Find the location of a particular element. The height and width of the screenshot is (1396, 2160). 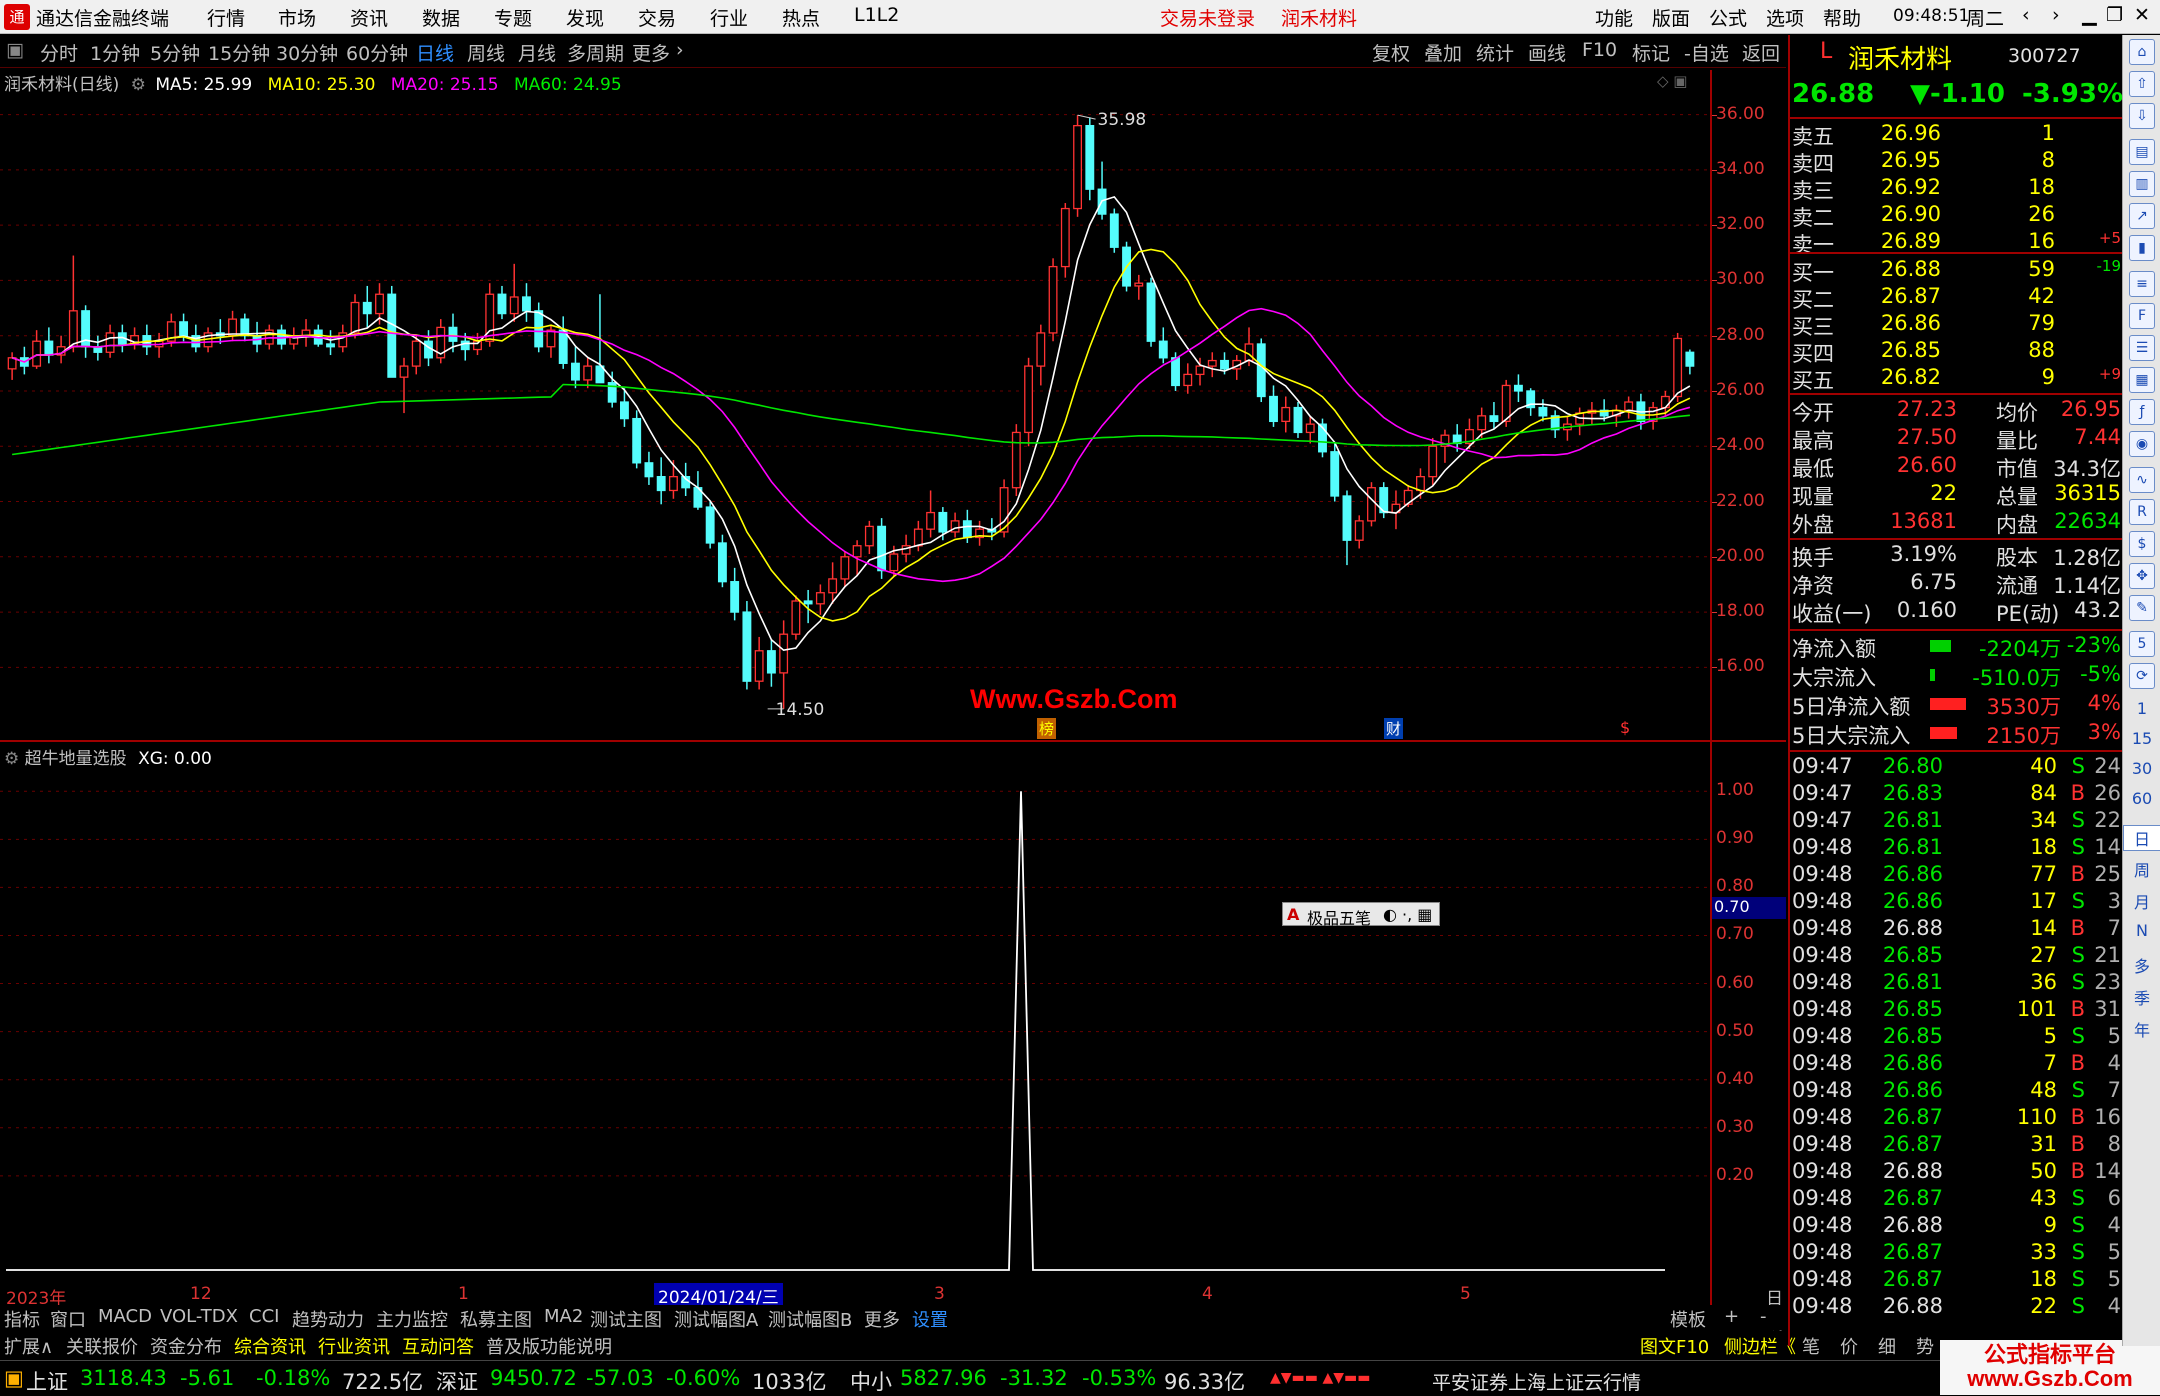

ime-moon-icon: ◐ ·, ▦ is located at coordinates (1407, 914).